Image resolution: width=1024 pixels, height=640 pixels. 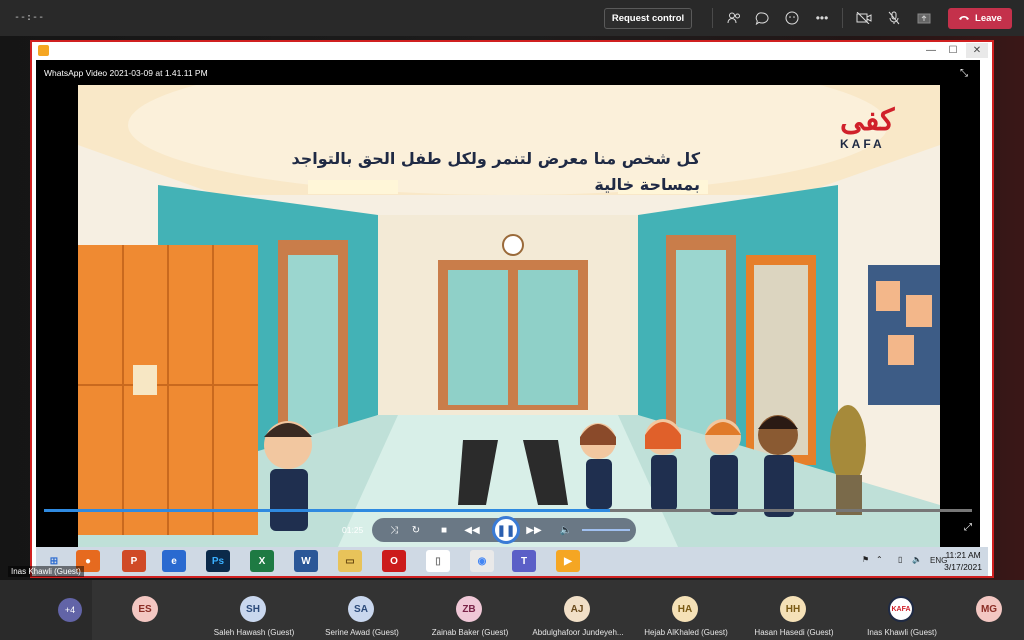 I want to click on reactions-icon, so click(x=792, y=18).